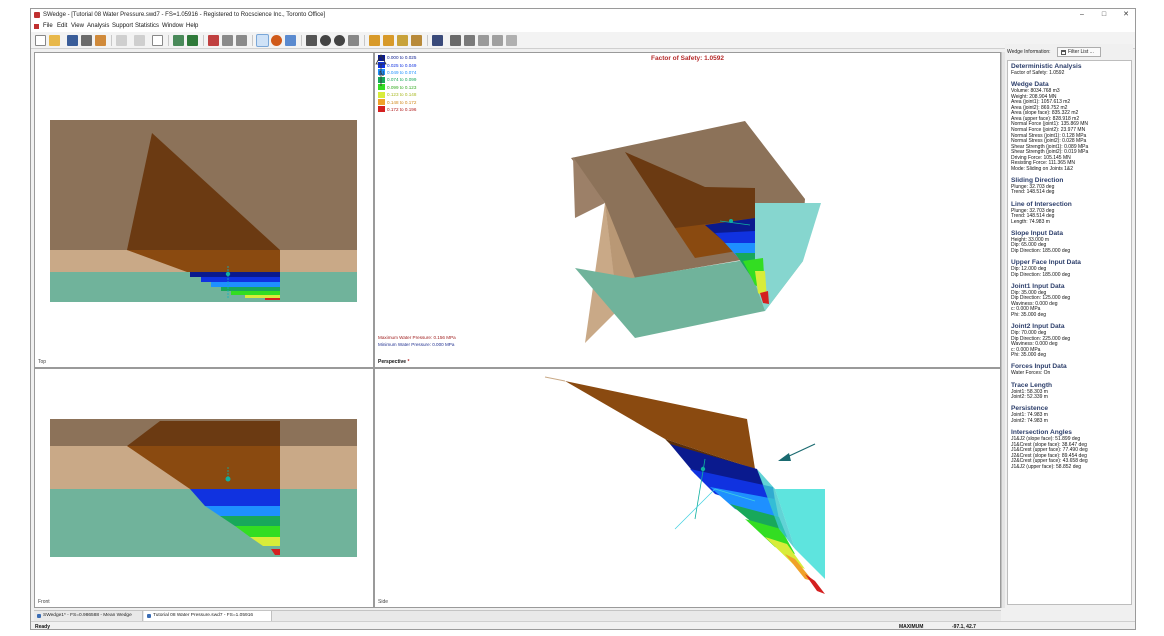 The height and width of the screenshot is (636, 1164). Describe the element at coordinates (1082, 15) in the screenshot. I see `minimize-button: –` at that location.